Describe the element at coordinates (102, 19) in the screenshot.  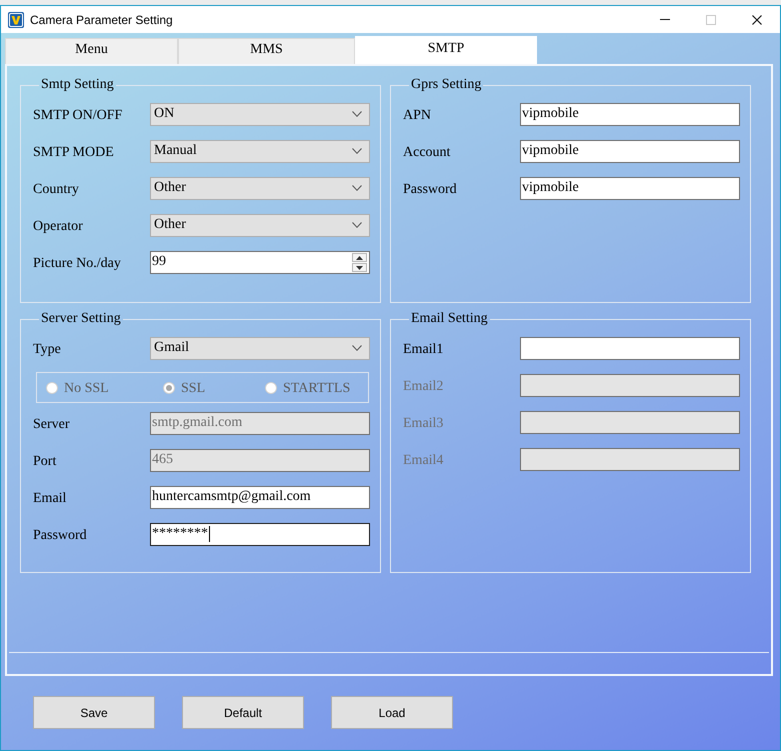
I see `window-title: Camera Parameter Setting` at that location.